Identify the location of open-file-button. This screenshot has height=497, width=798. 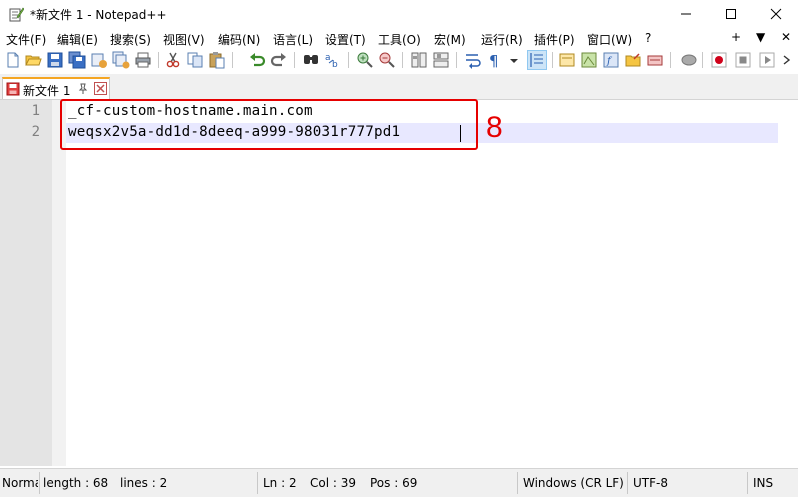
(33, 60).